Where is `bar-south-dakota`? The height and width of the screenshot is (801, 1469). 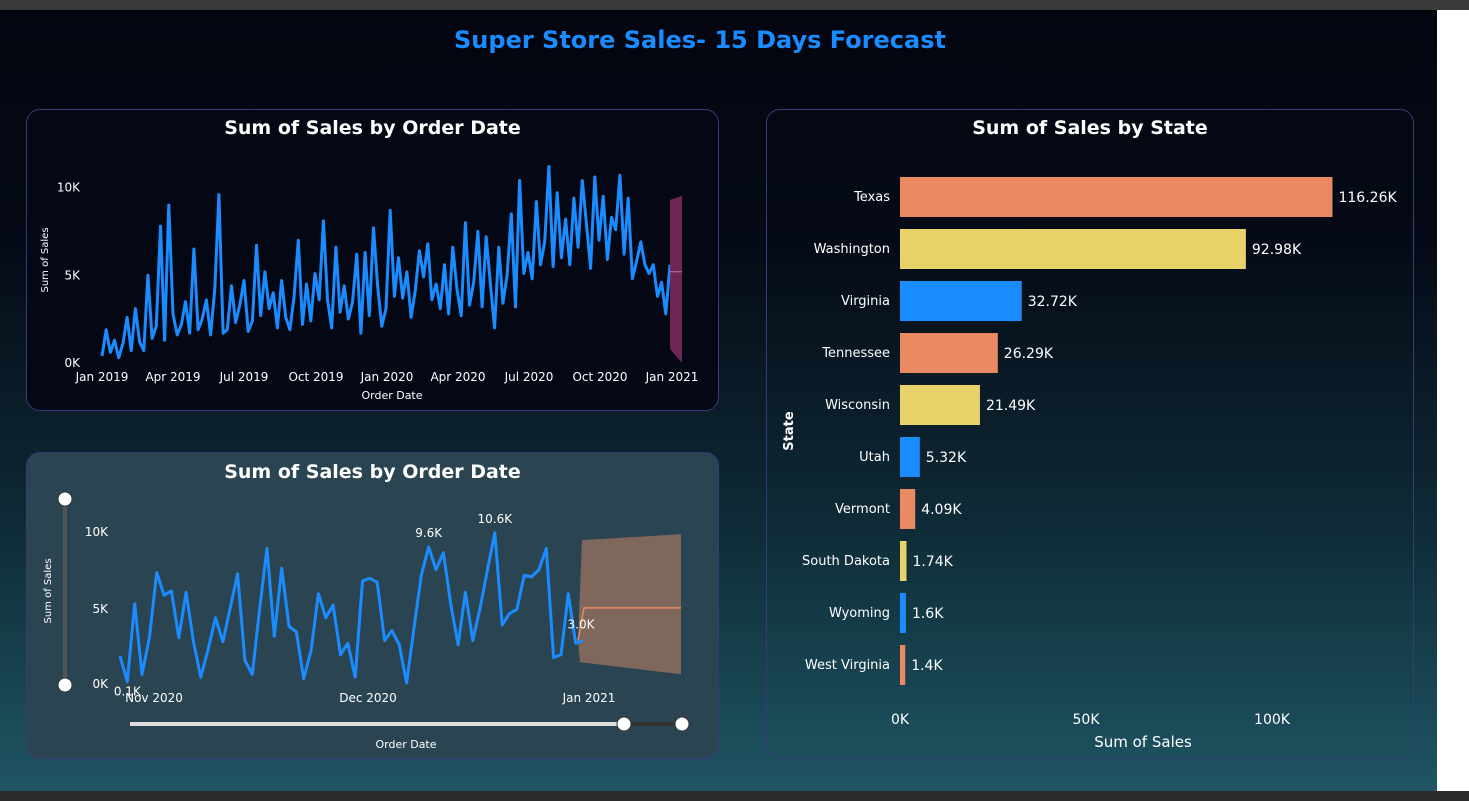 bar-south-dakota is located at coordinates (903, 561).